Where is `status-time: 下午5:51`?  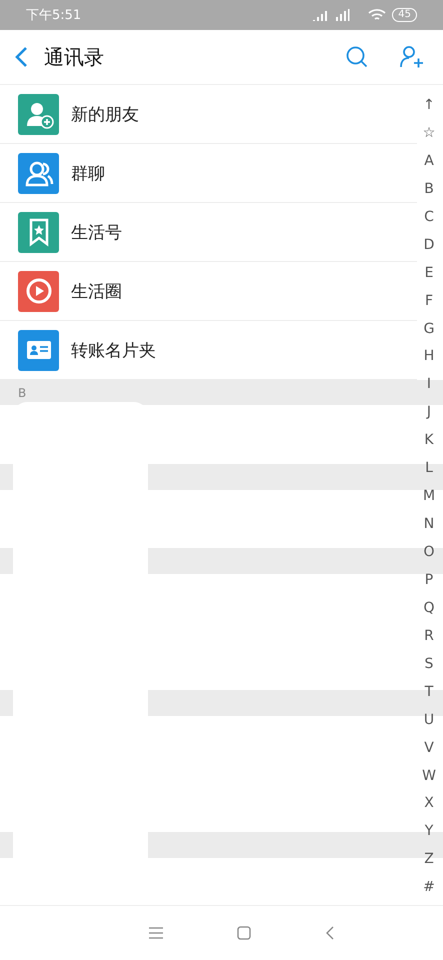 status-time: 下午5:51 is located at coordinates (54, 15).